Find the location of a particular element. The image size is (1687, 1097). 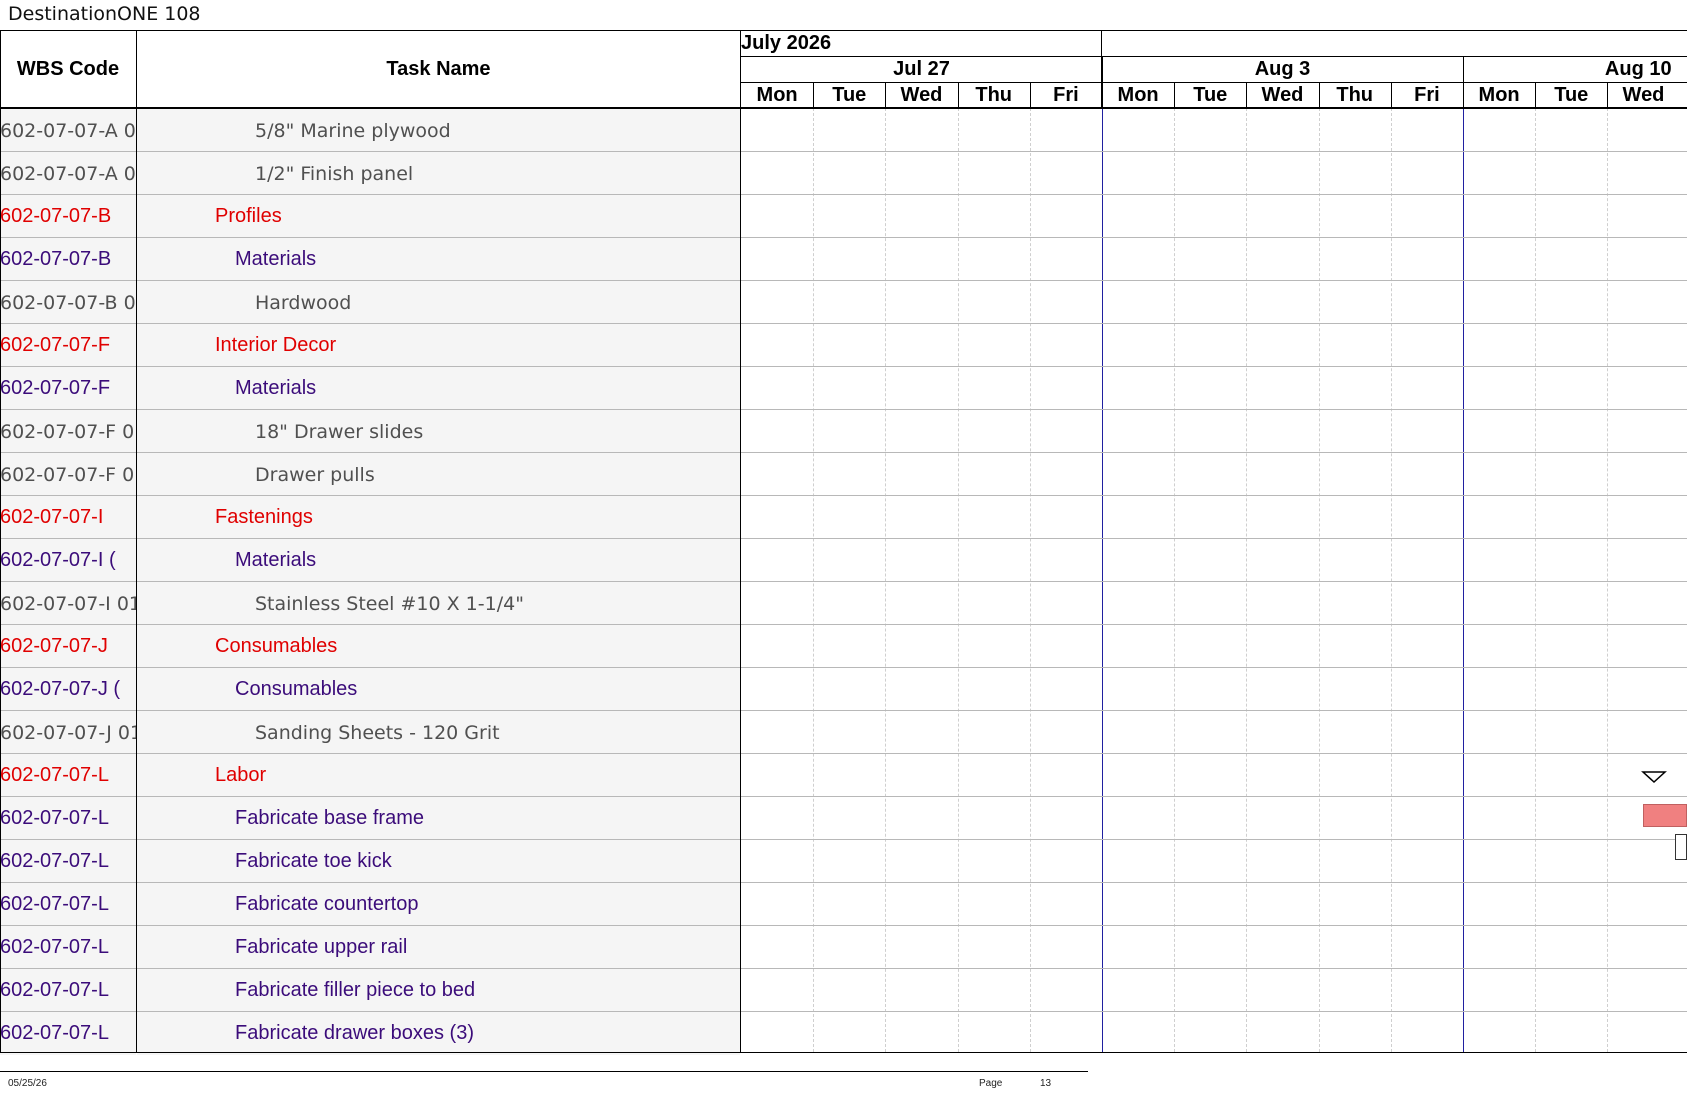

task-bar is located at coordinates (1665, 815).